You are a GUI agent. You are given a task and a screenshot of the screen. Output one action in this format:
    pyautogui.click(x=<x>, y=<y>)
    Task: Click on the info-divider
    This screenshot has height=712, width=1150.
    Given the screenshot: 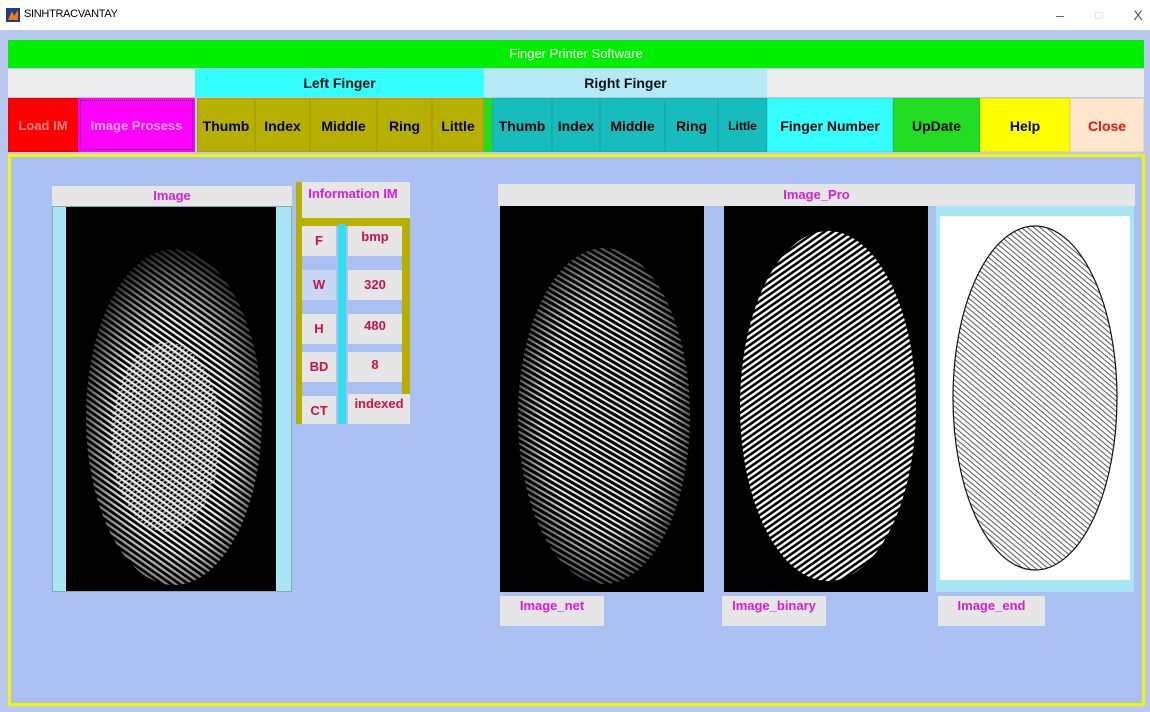 What is the action you would take?
    pyautogui.click(x=342, y=324)
    